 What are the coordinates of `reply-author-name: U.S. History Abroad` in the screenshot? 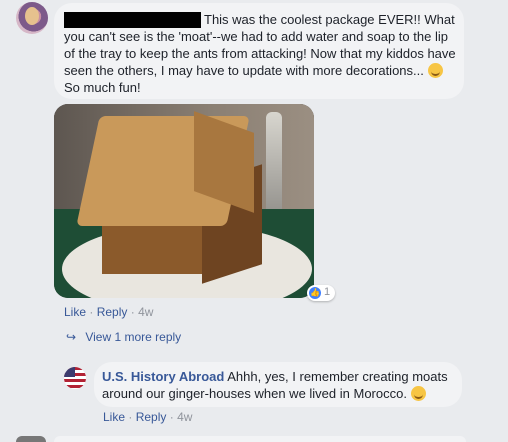 It's located at (163, 376).